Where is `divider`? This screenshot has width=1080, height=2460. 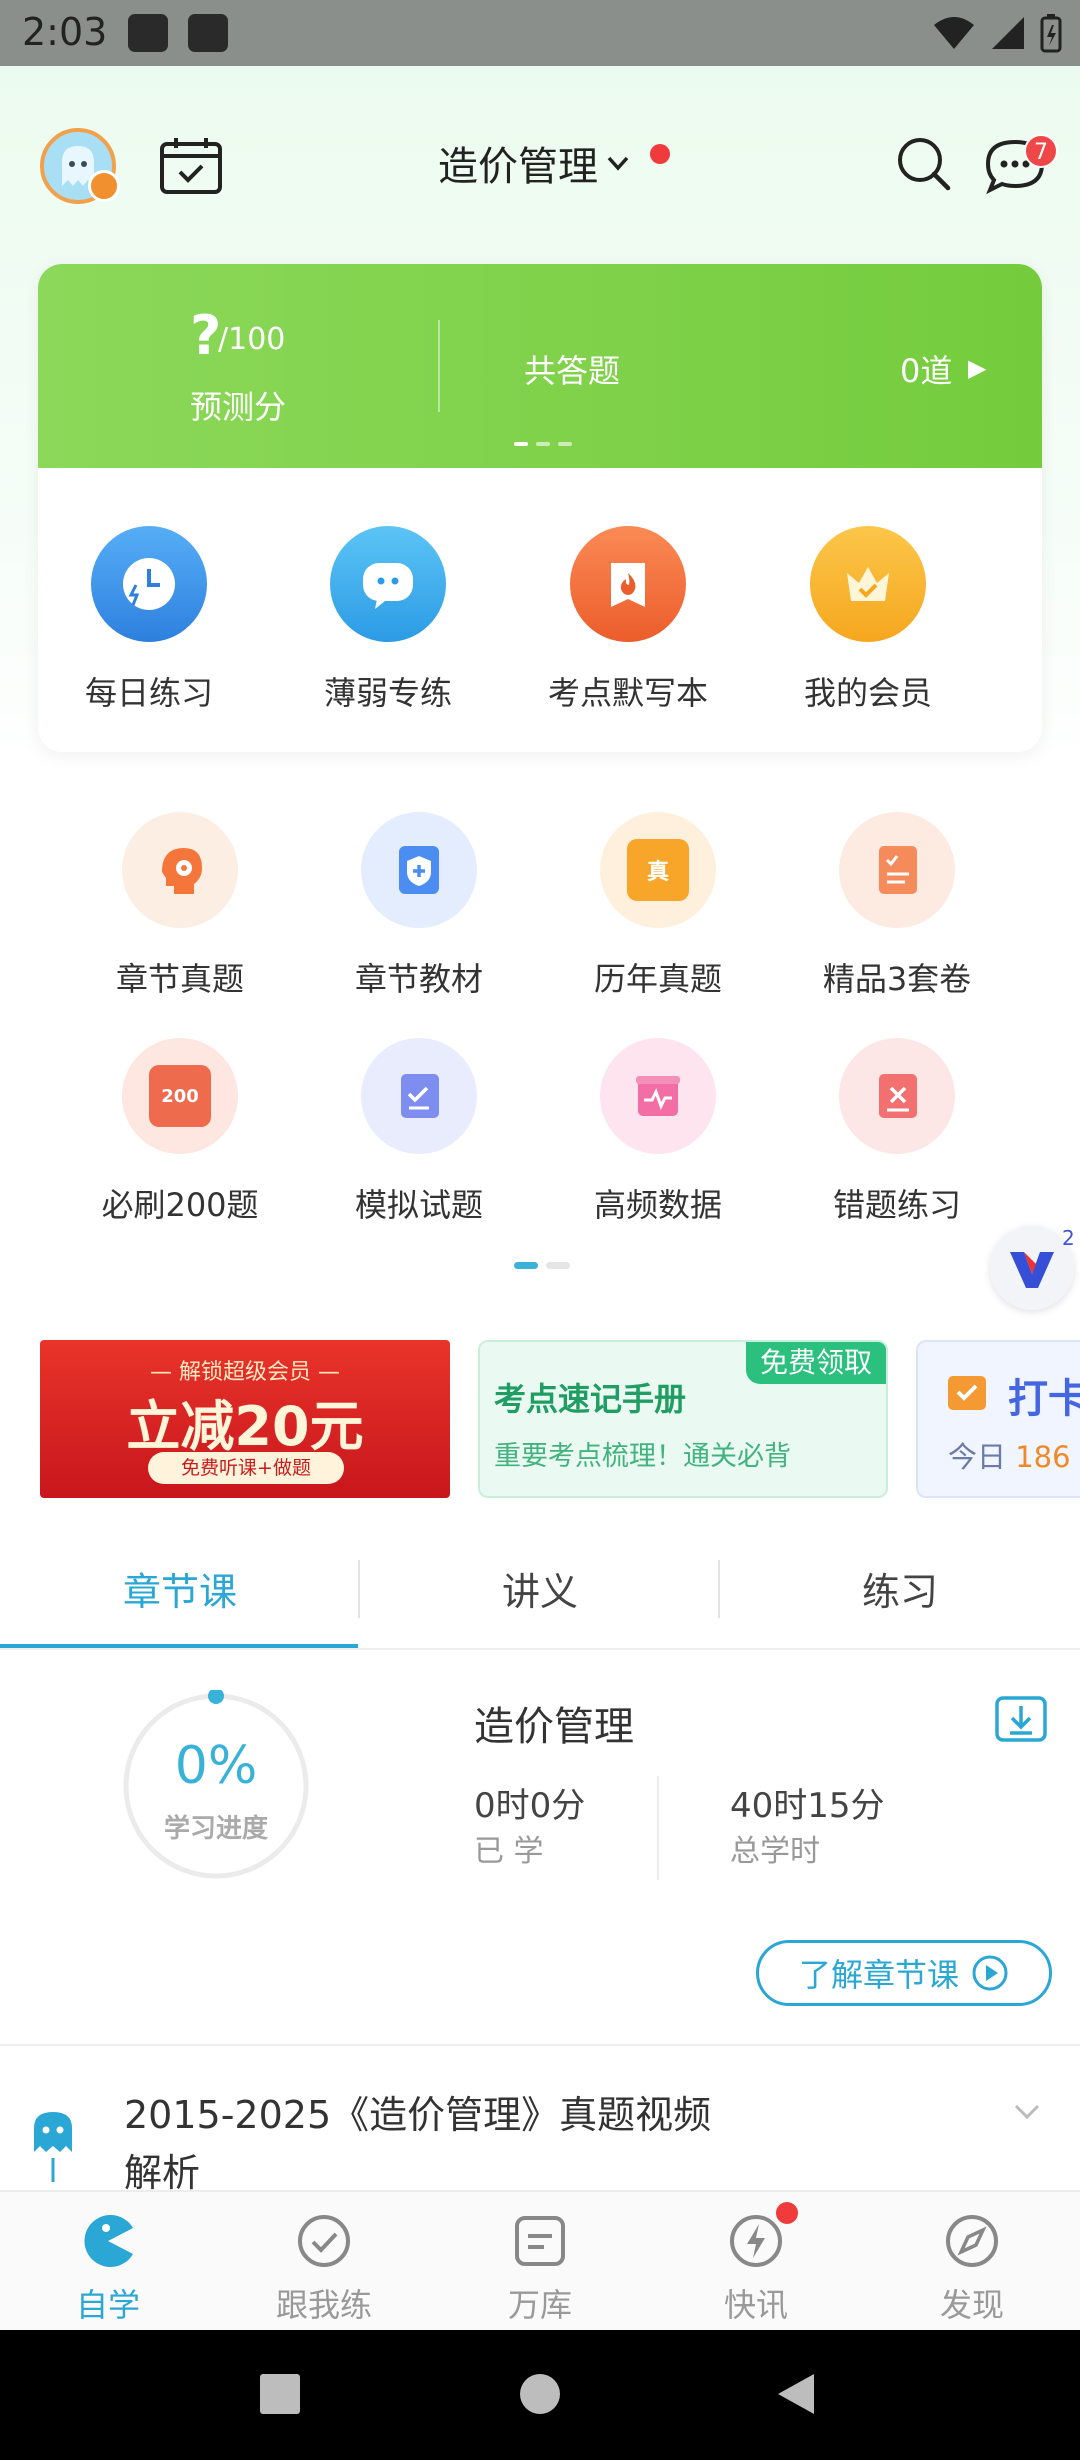 divider is located at coordinates (439, 366).